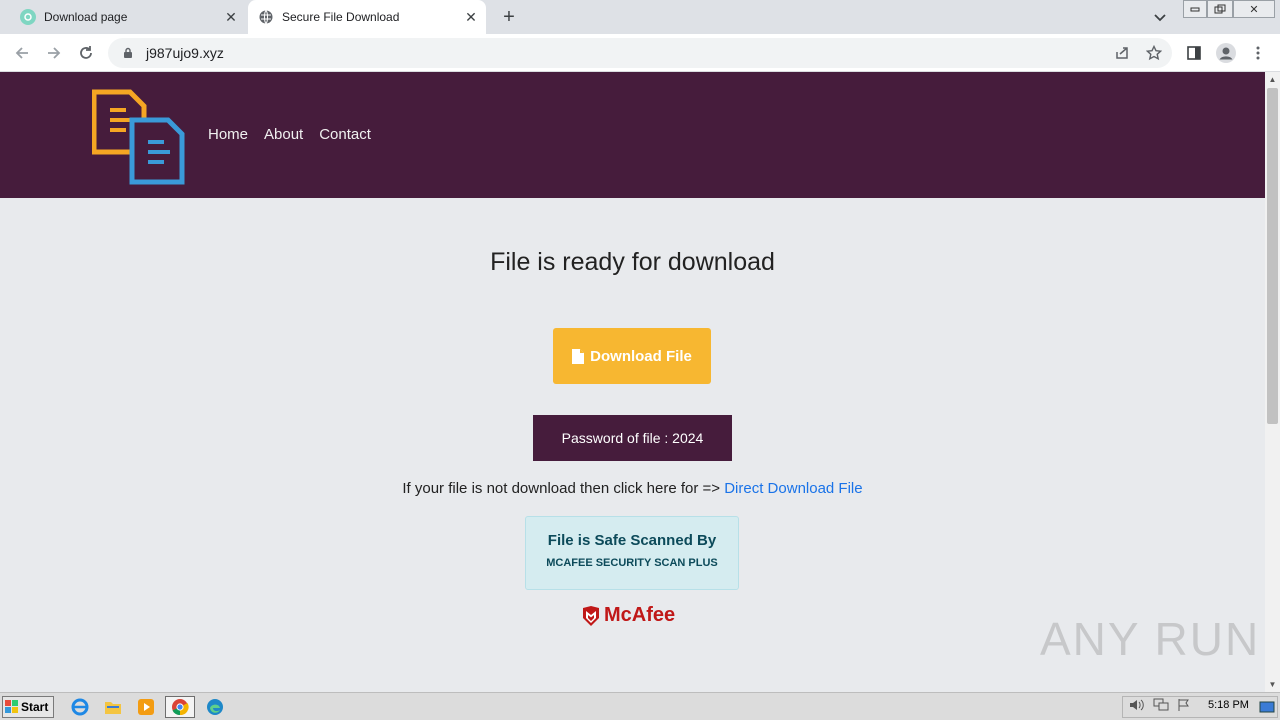  What do you see at coordinates (345, 134) in the screenshot?
I see `nav-contact: Contact` at bounding box center [345, 134].